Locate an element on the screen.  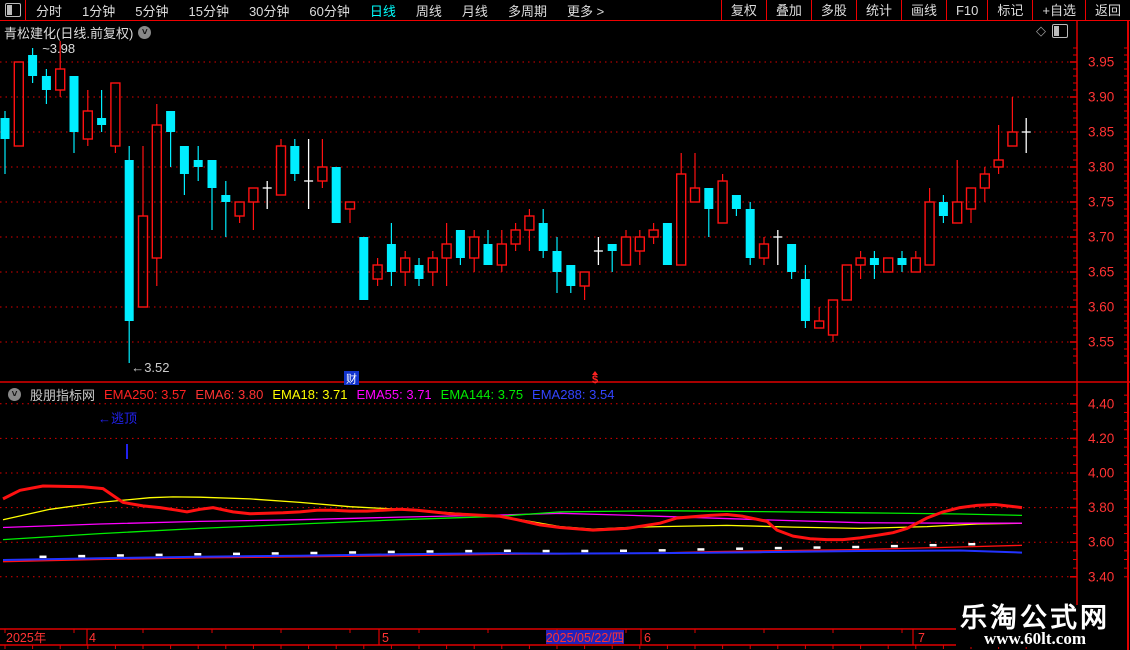
ema-legend-EMA6: EMA6: 3.80 is located at coordinates (229, 394).